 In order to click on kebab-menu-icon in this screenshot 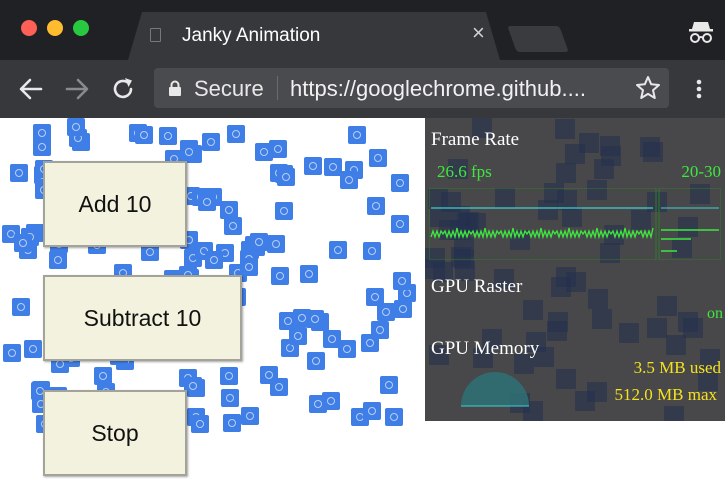, I will do `click(699, 89)`.